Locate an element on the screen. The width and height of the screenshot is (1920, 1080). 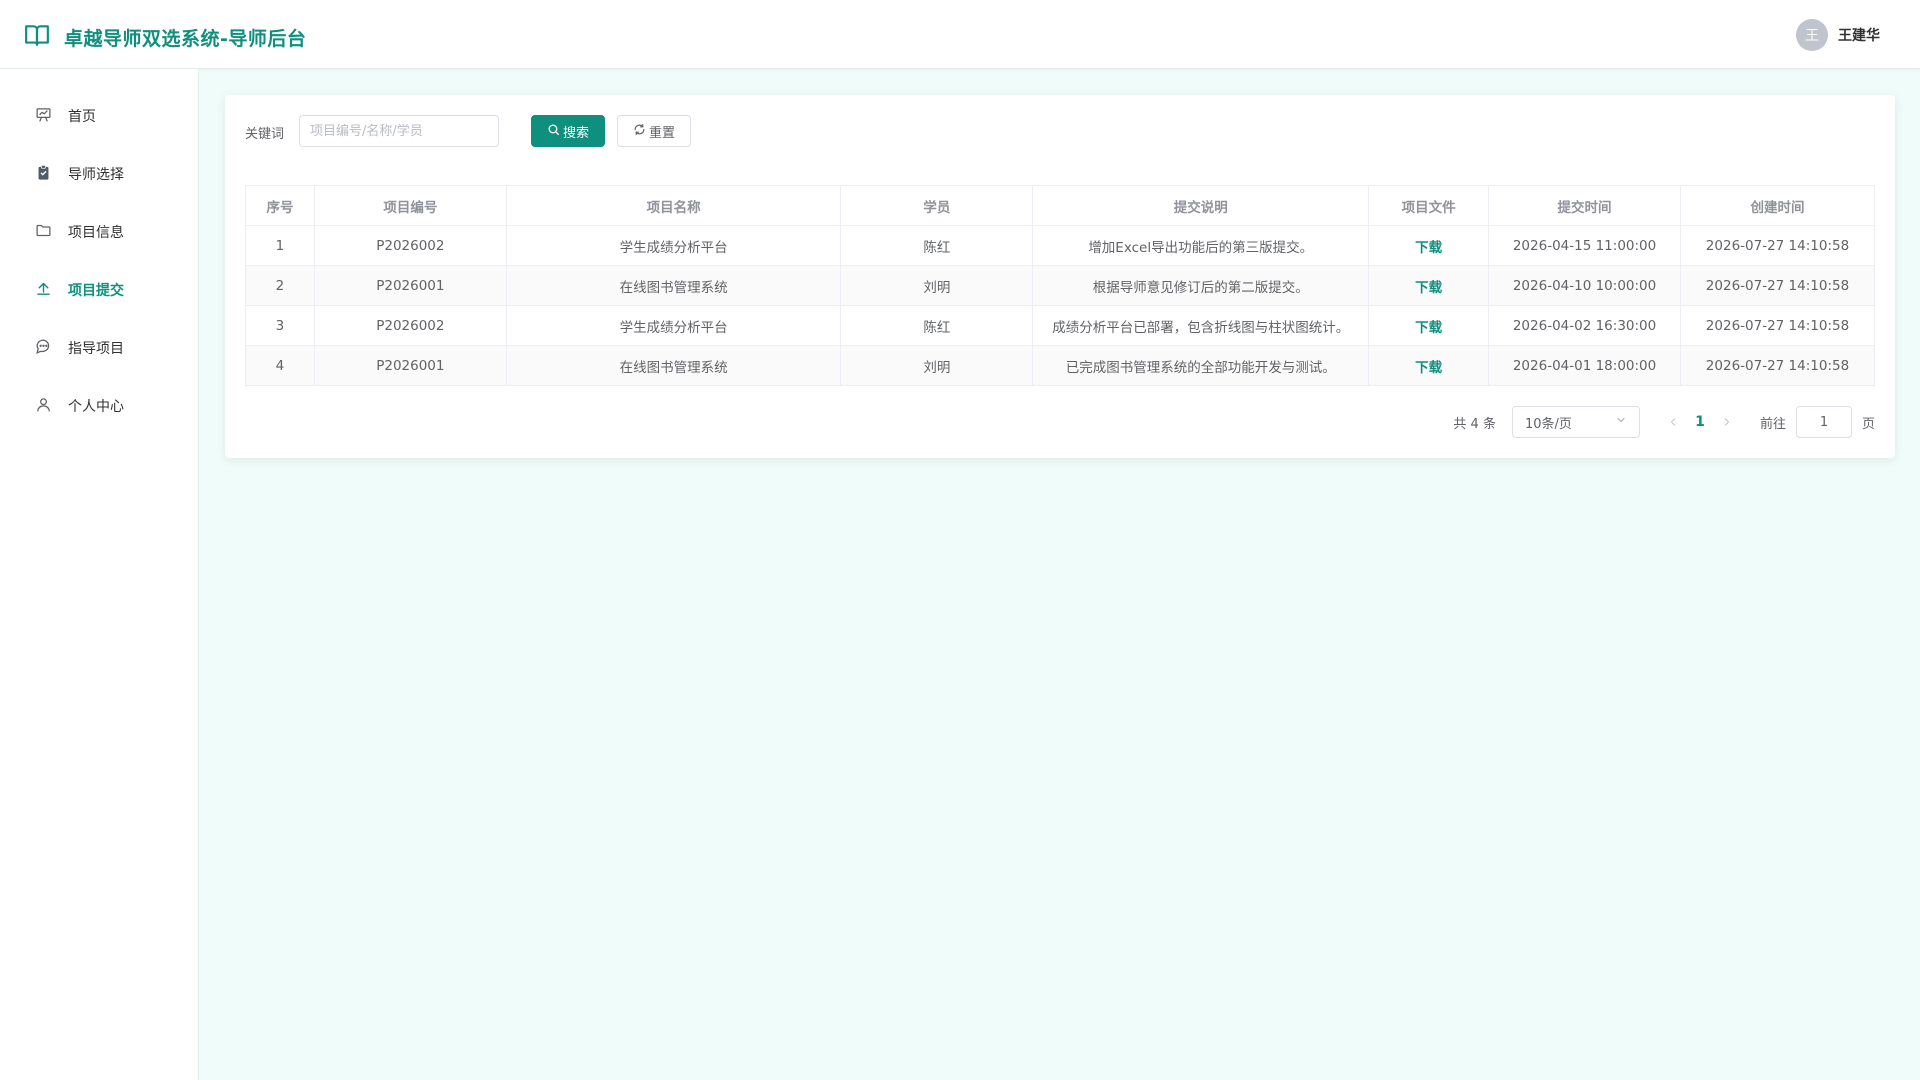
page-unit-label: 页 is located at coordinates (1868, 424).